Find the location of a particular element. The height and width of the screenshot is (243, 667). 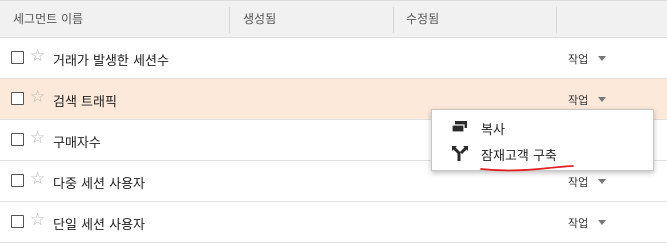

audience-branch-icon is located at coordinates (460, 153).